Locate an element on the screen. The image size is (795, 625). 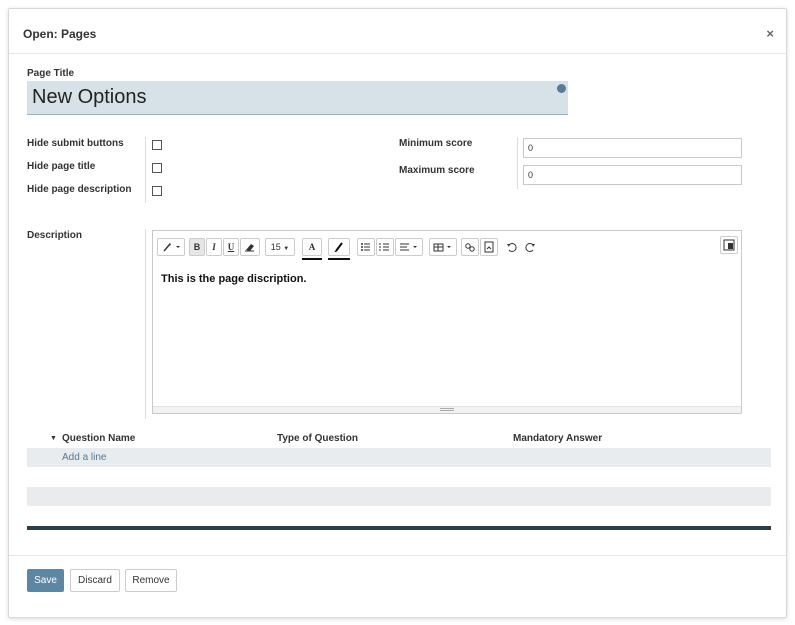
grip-icon is located at coordinates (447, 409).